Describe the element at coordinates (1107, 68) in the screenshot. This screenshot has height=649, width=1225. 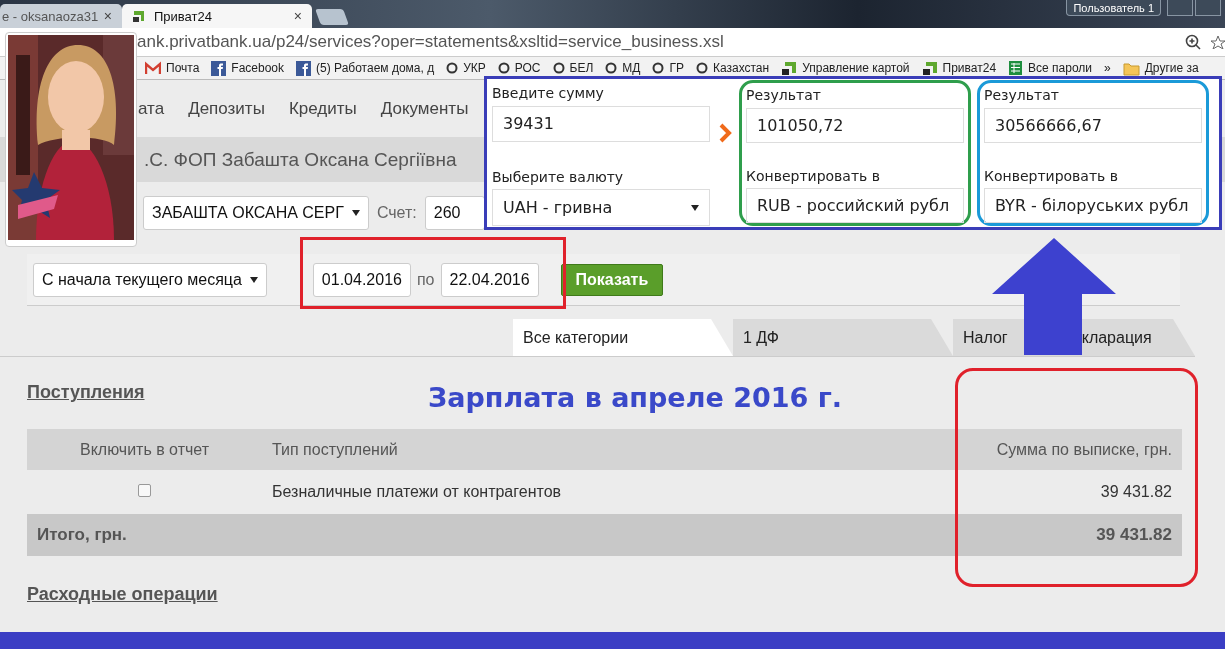
I see `more-bookmarks-button: »` at that location.